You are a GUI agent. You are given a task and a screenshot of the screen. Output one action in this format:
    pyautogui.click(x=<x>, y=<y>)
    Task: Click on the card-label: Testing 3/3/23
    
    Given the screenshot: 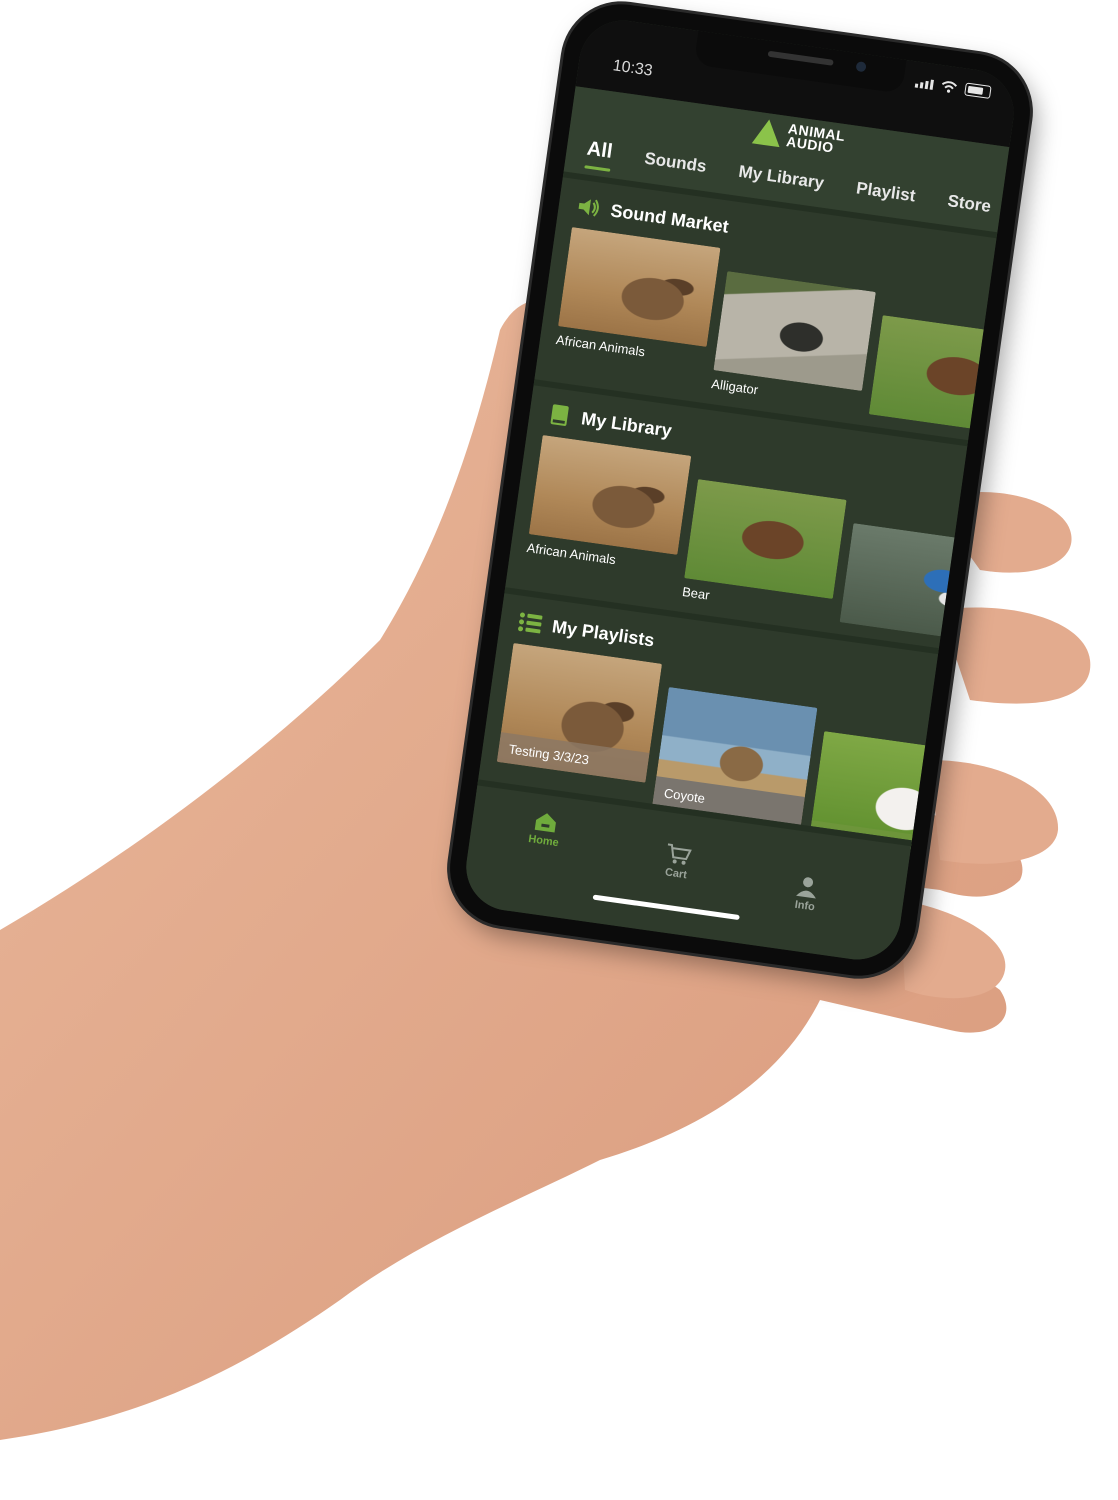 What is the action you would take?
    pyautogui.click(x=573, y=757)
    